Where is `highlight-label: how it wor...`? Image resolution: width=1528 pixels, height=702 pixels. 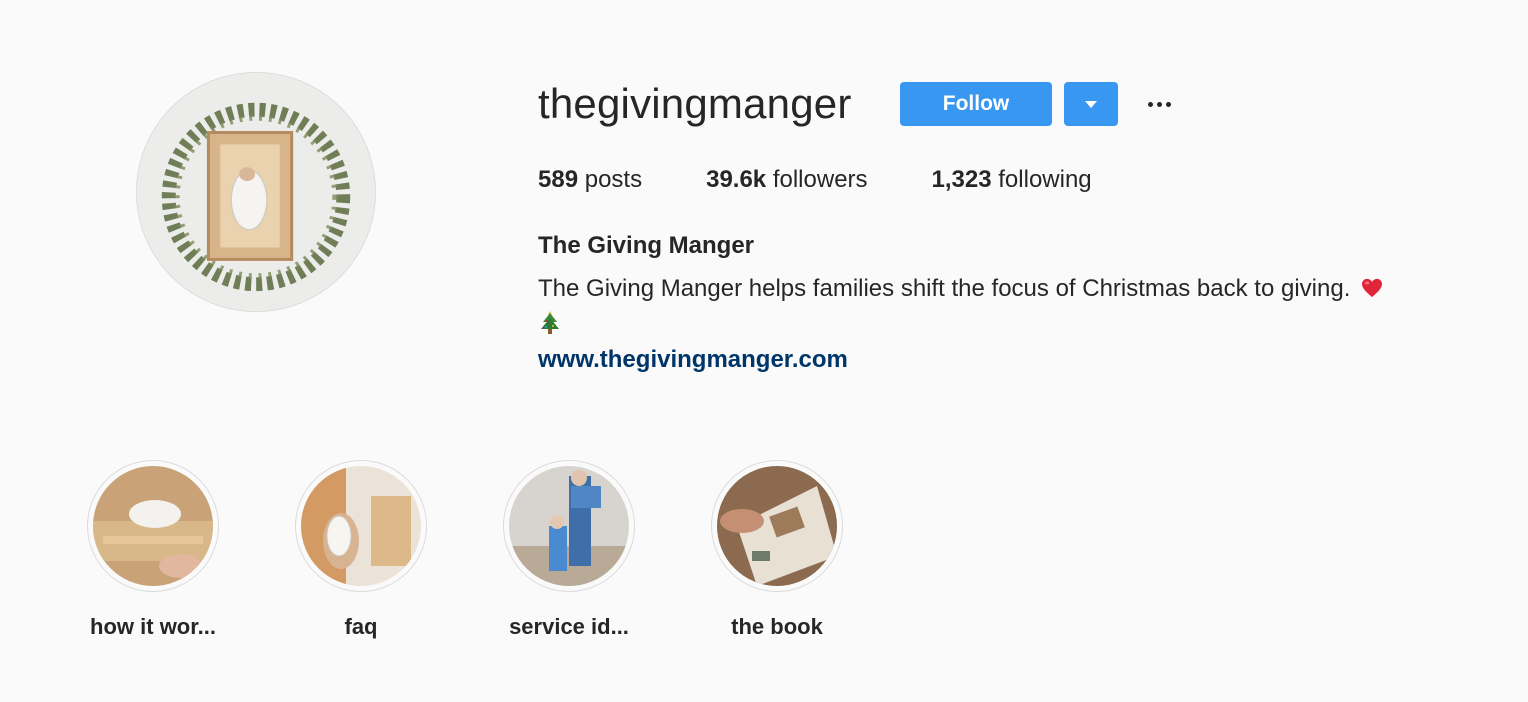
highlight-label: how it wor... is located at coordinates (153, 626).